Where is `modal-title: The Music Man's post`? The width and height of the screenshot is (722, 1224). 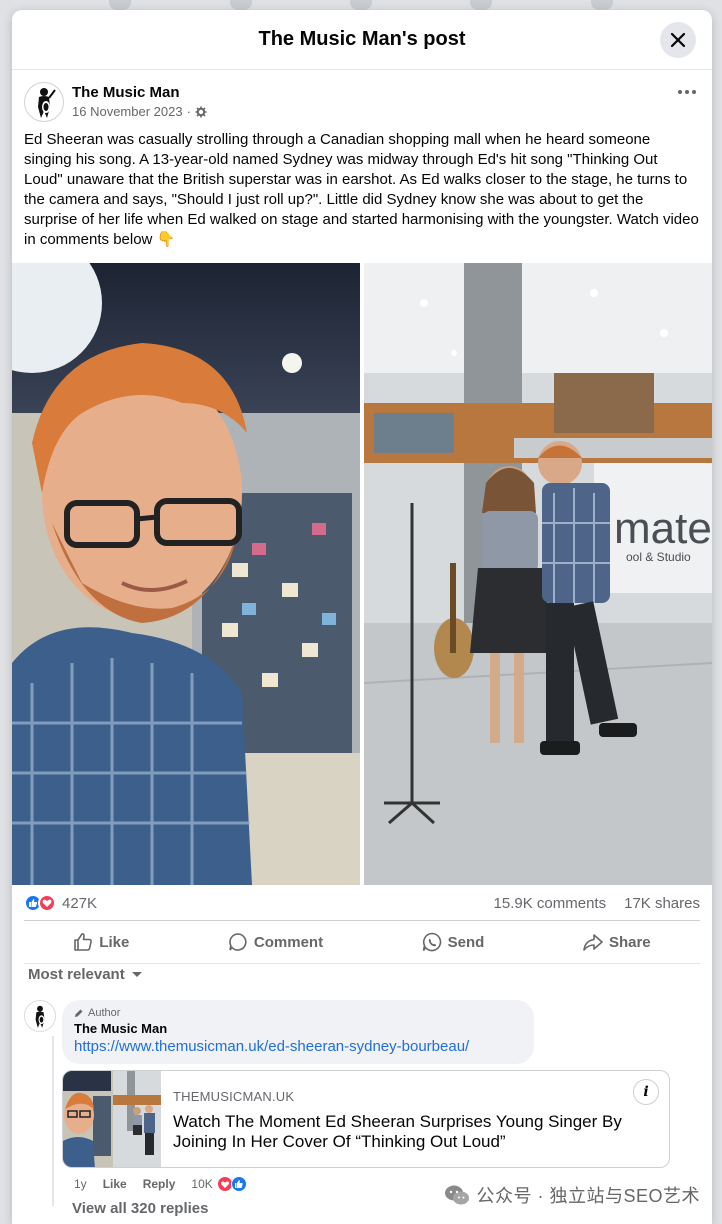
modal-title: The Music Man's post is located at coordinates (362, 39).